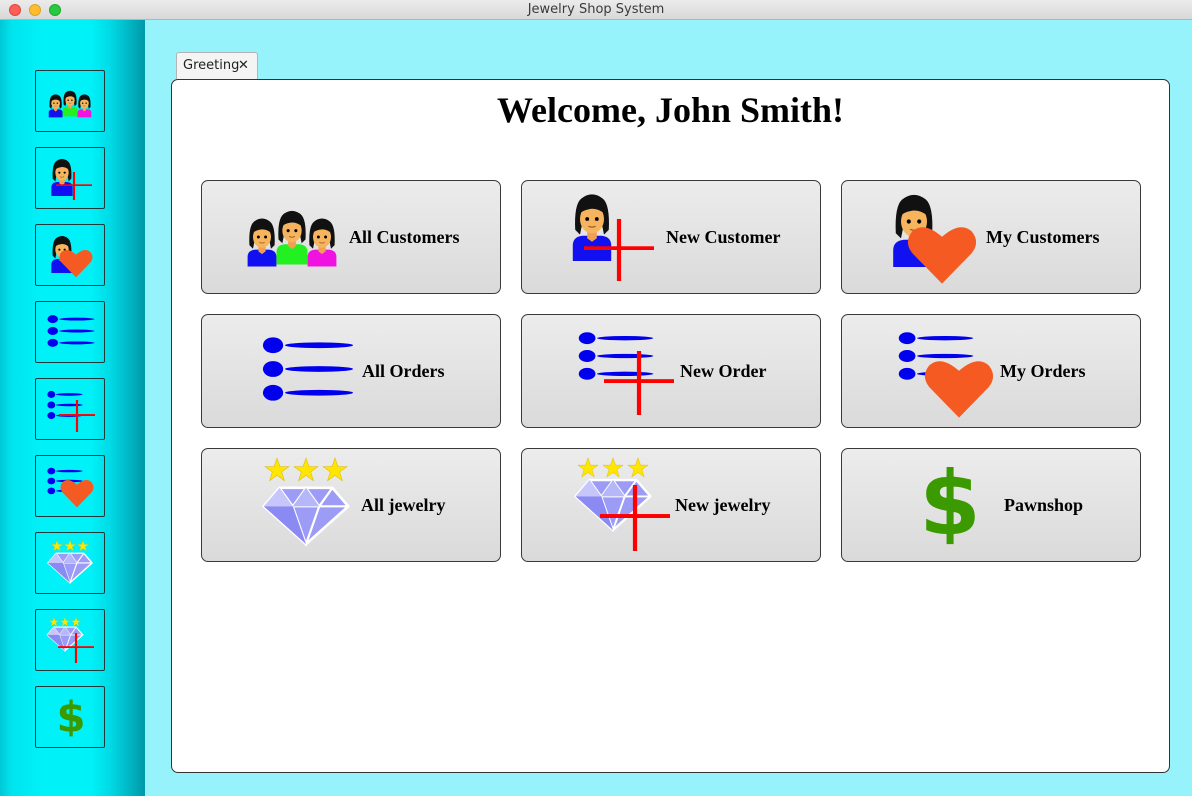 The width and height of the screenshot is (1192, 796). I want to click on my-customers-button: My Customers, so click(991, 237).